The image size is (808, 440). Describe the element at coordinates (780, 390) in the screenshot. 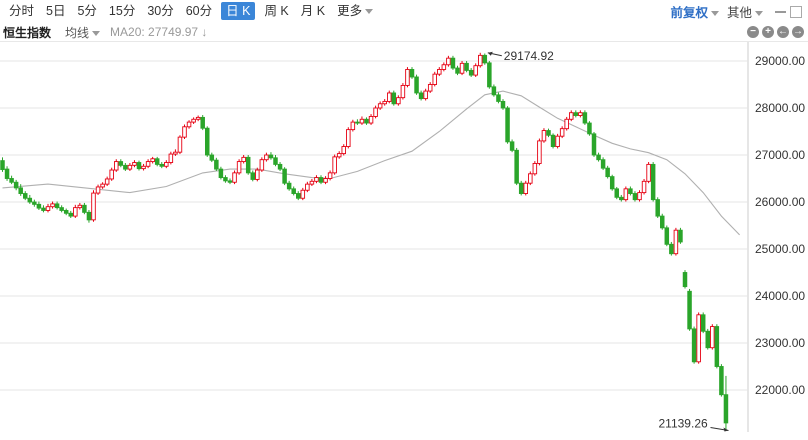

I see `y-tick-label: 22000.00` at that location.